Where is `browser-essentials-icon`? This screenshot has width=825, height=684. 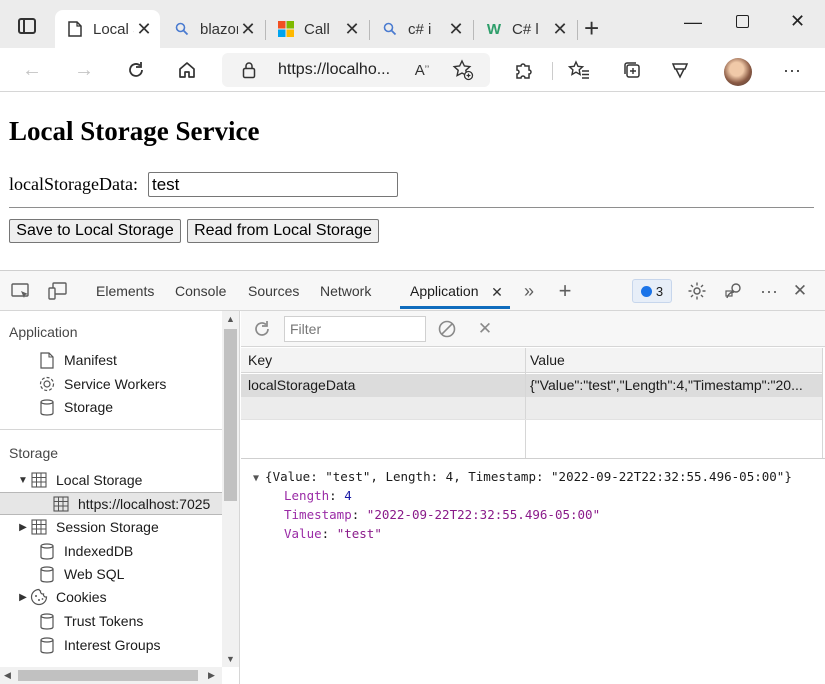 browser-essentials-icon is located at coordinates (680, 70).